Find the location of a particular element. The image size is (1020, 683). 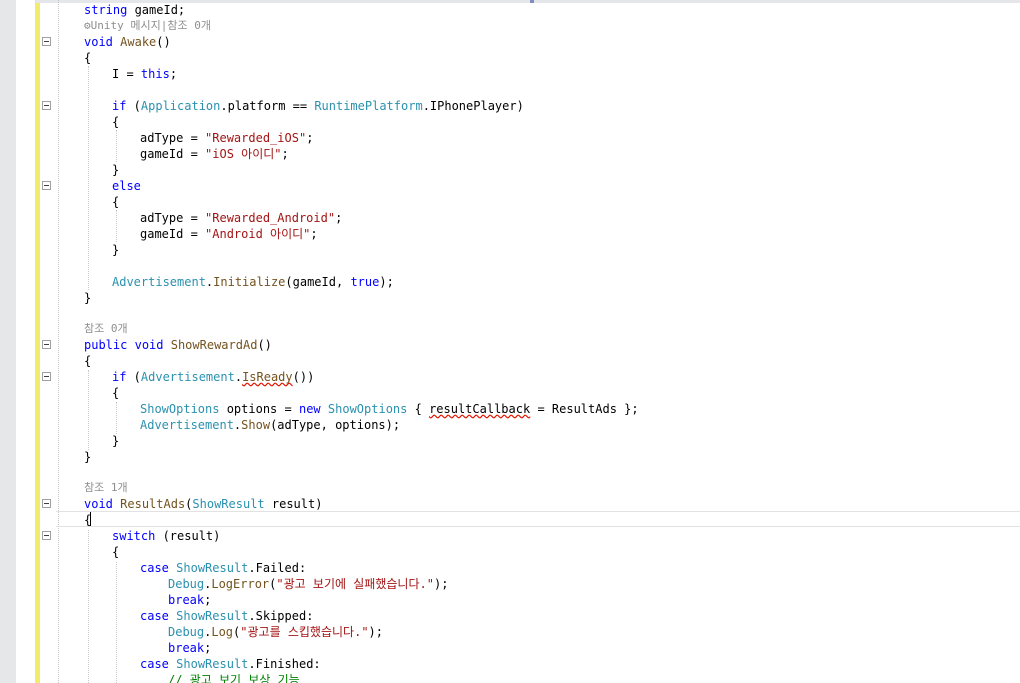

code-line: case ShowResult.Finished: is located at coordinates (230, 664).